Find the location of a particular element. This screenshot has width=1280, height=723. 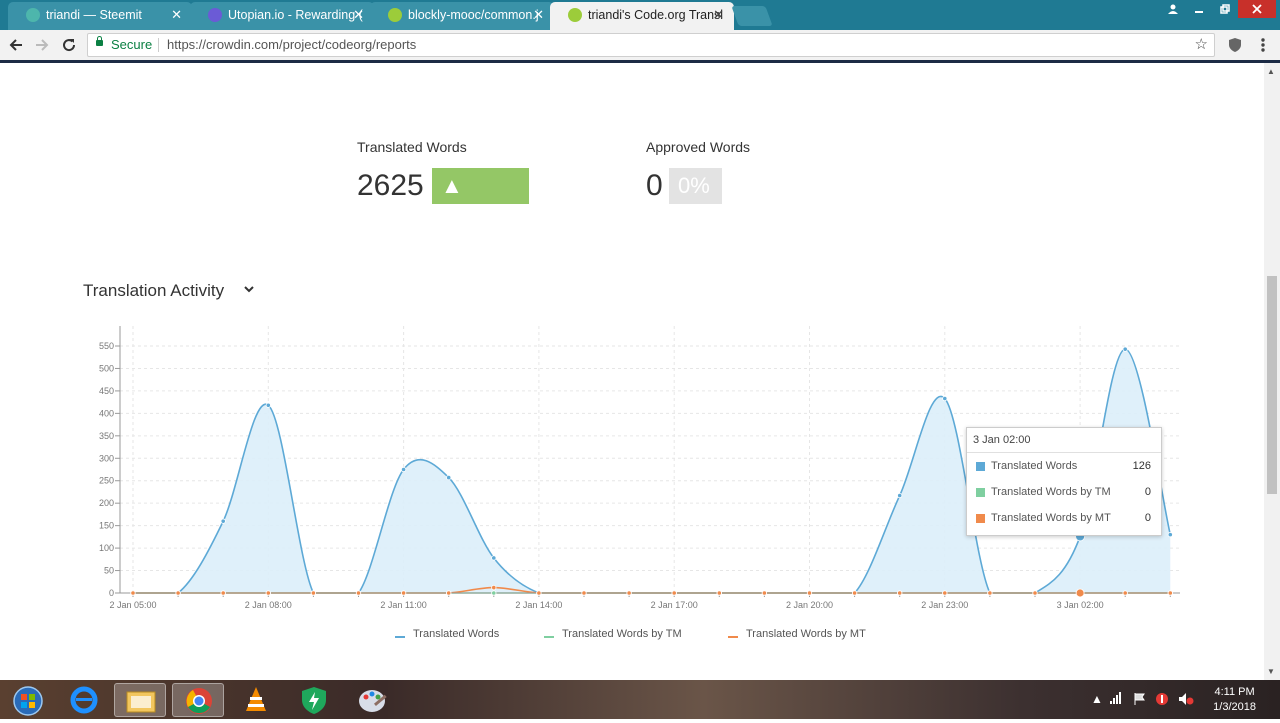

tooltip-series-name: Translated Words by MT is located at coordinates (1051, 518).